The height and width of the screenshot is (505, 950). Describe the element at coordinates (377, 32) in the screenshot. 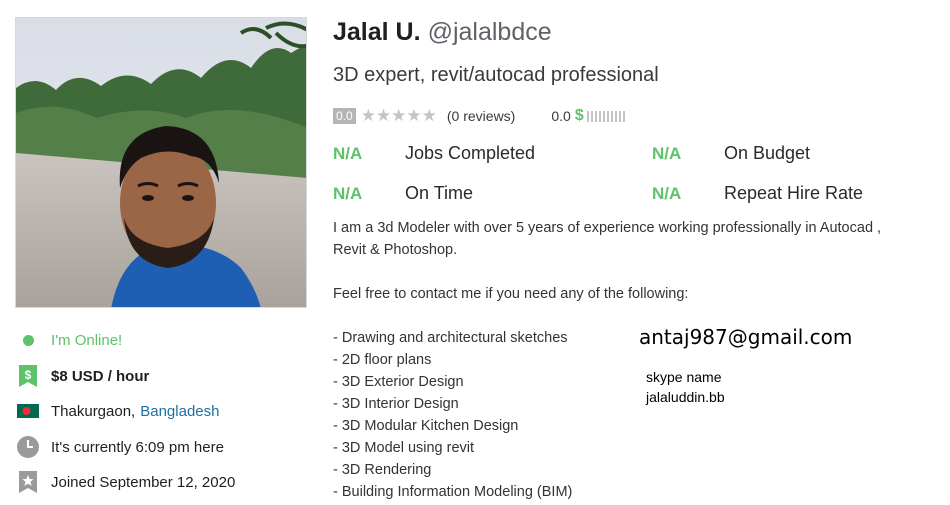

I see `profile-name: Jalal U.` at that location.